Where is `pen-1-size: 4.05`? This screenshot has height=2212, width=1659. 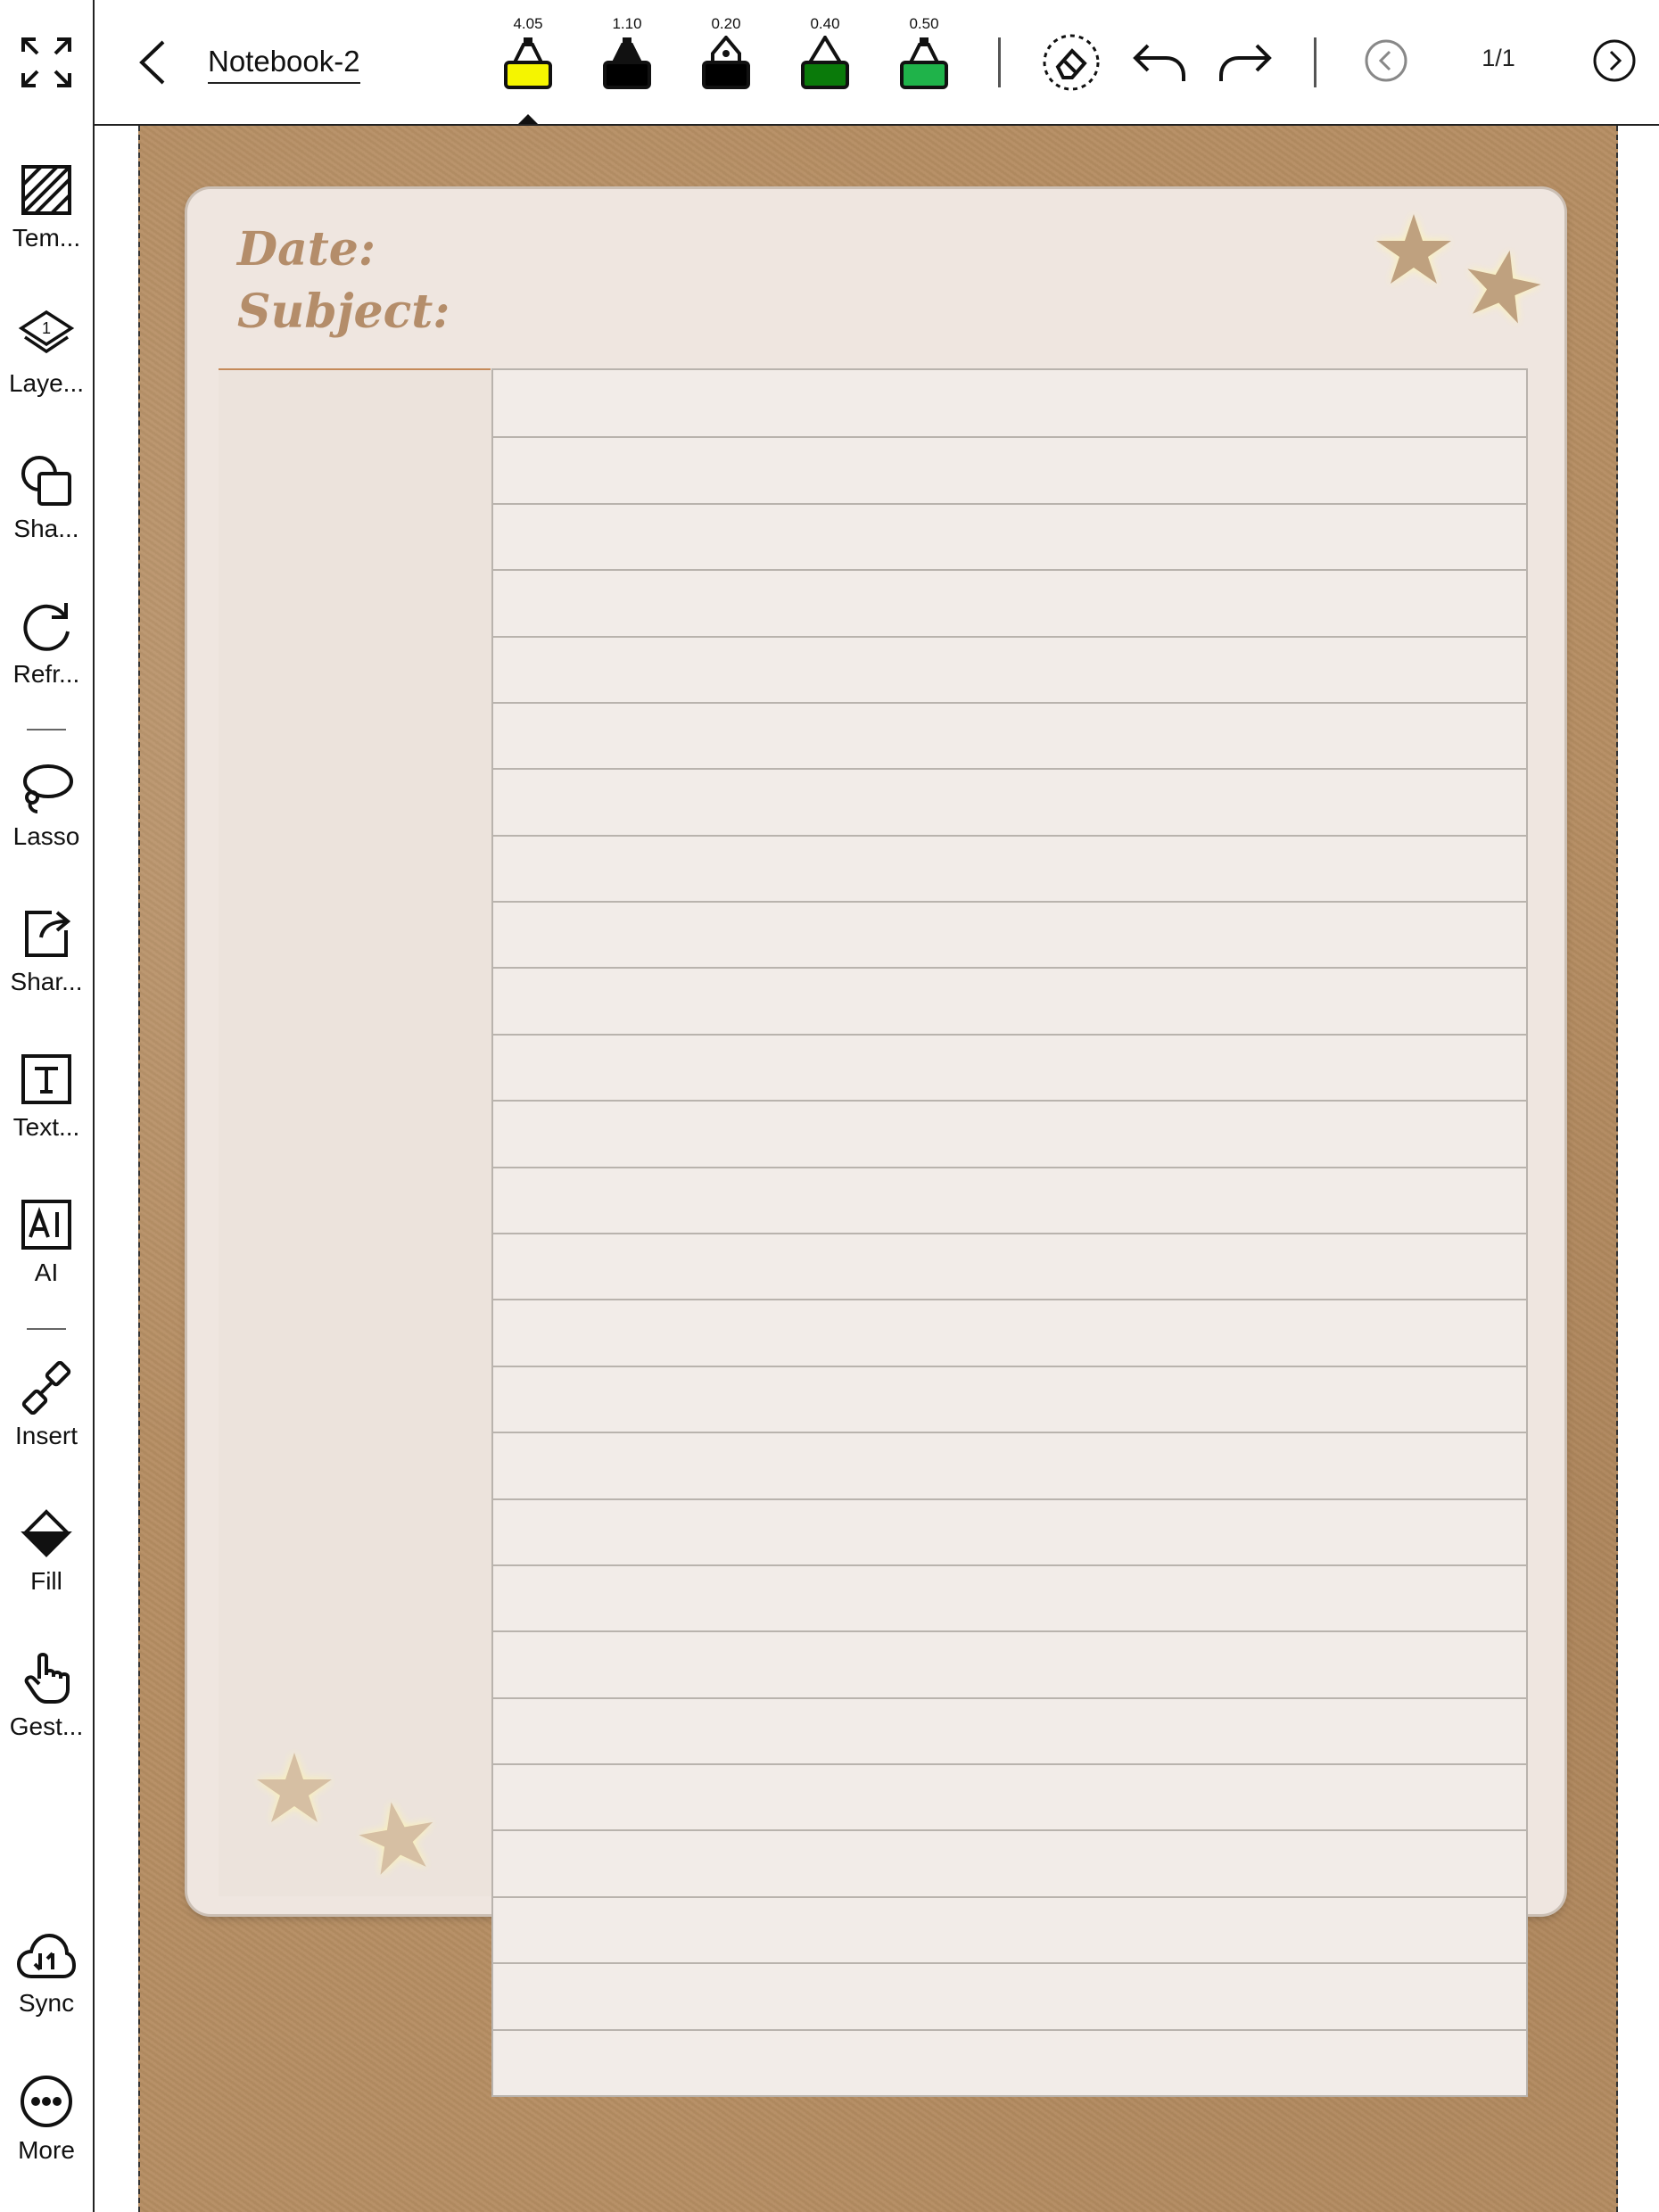 pen-1-size: 4.05 is located at coordinates (528, 23).